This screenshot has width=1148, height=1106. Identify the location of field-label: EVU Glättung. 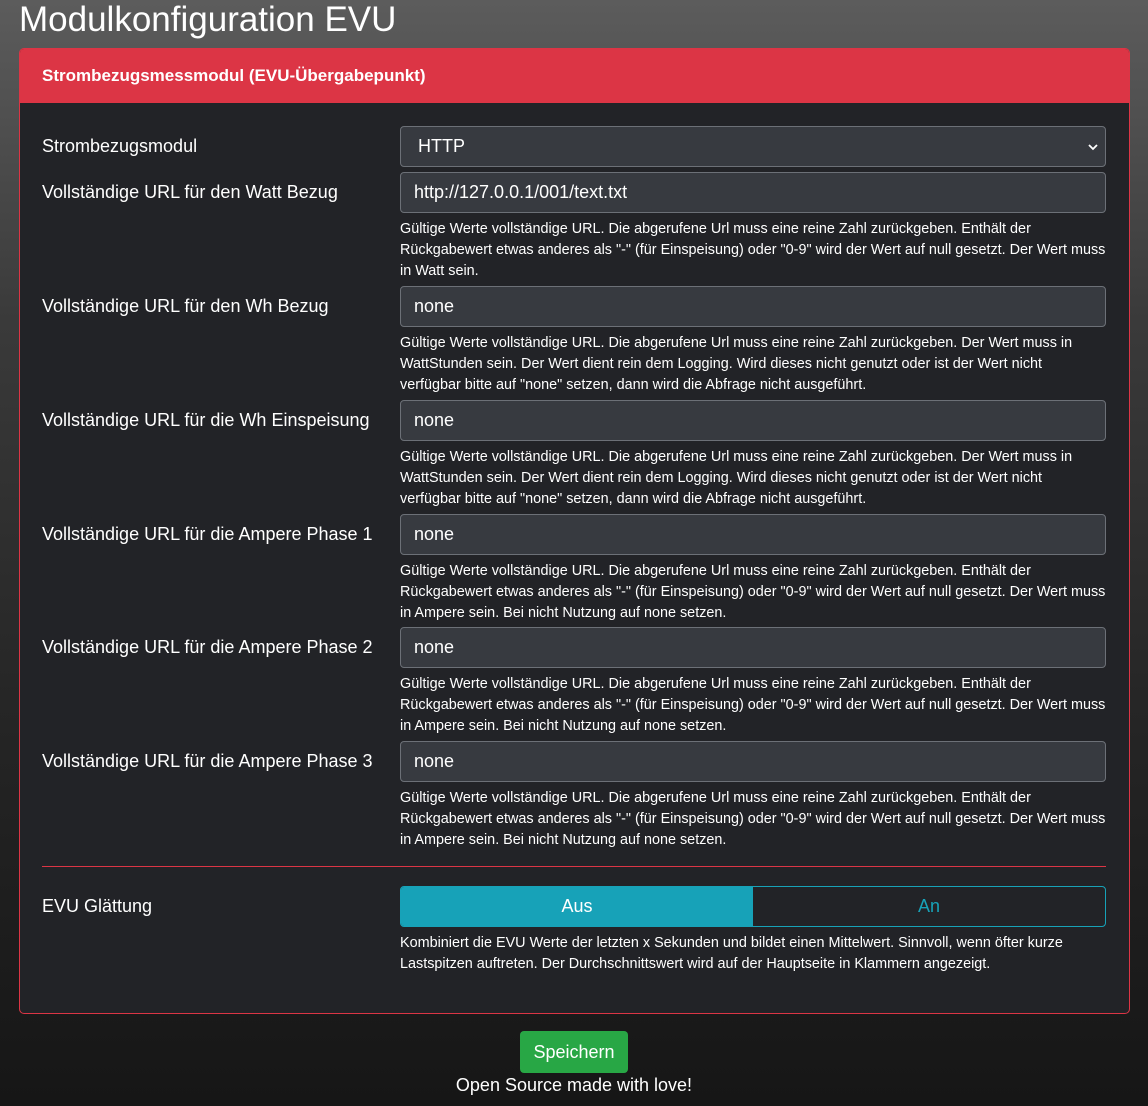
(97, 906).